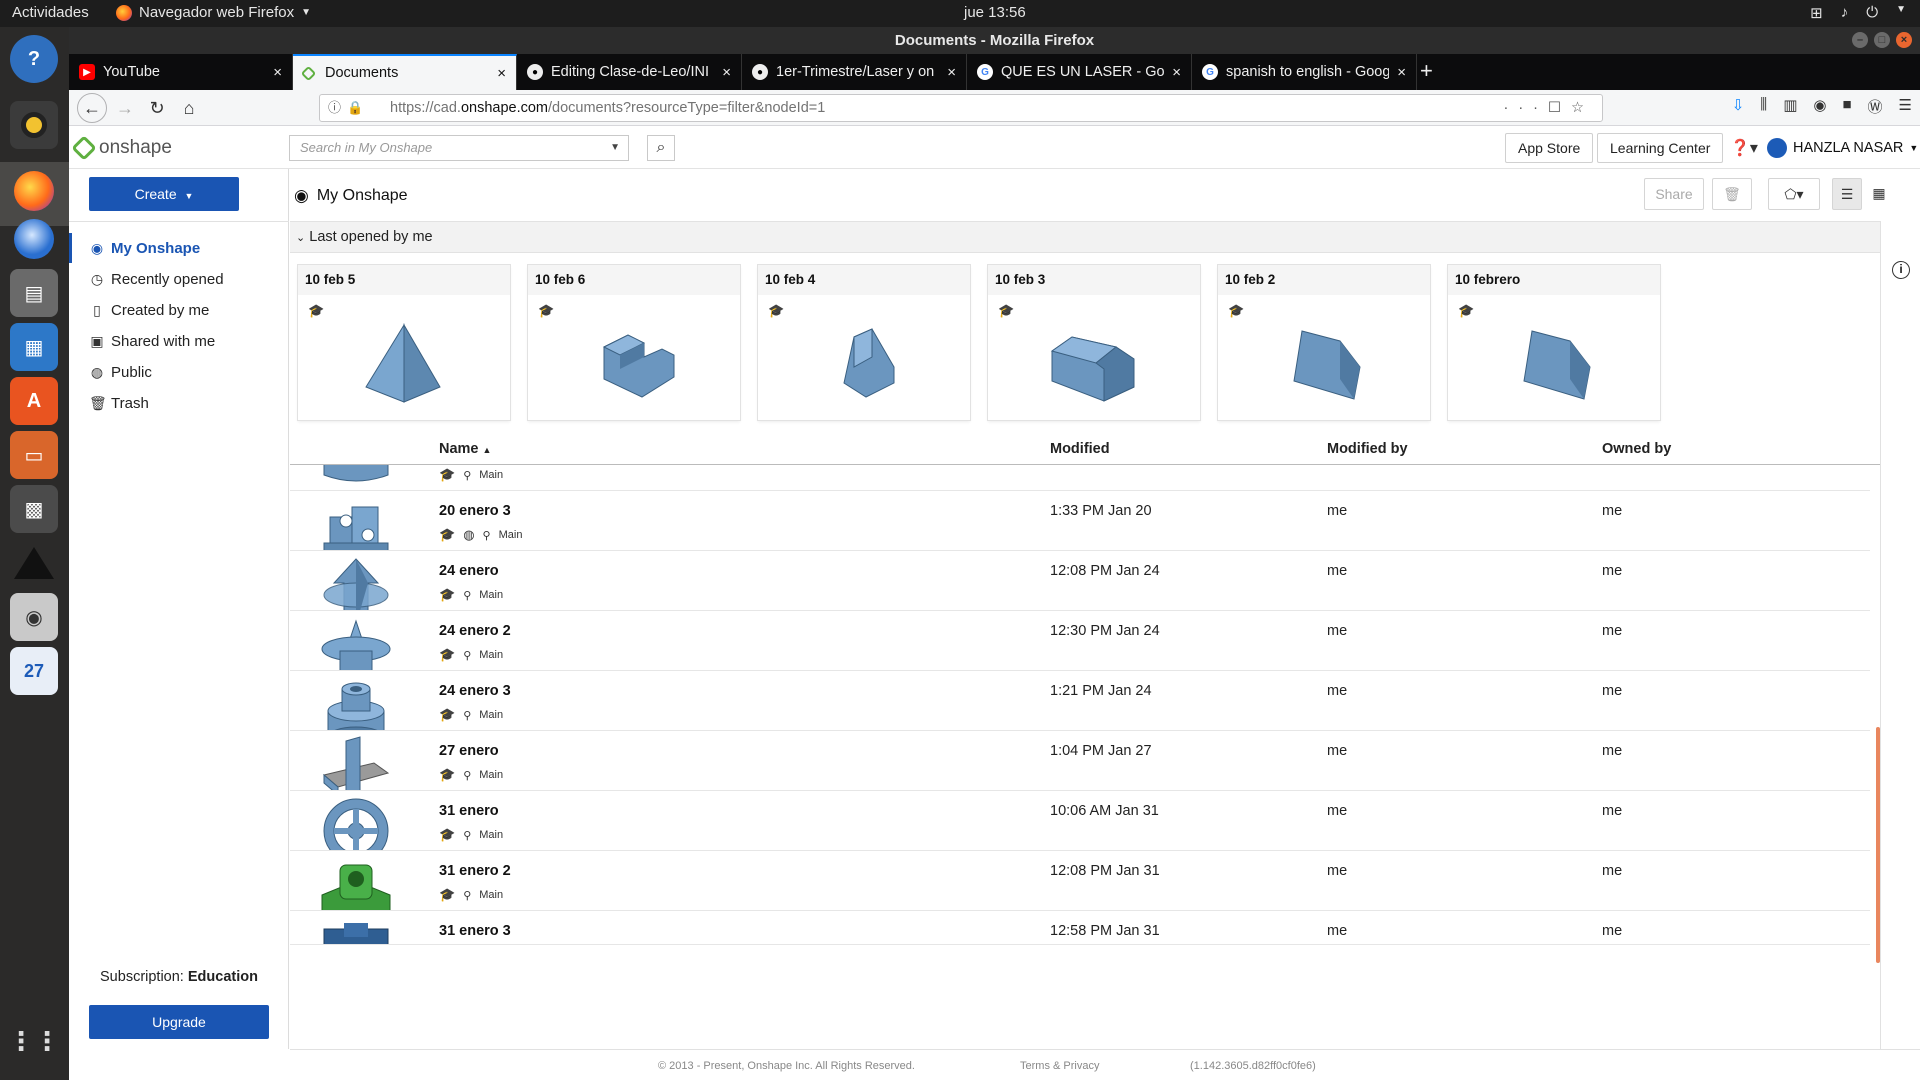  Describe the element at coordinates (475, 511) in the screenshot. I see `document-name: 20 enero 3` at that location.